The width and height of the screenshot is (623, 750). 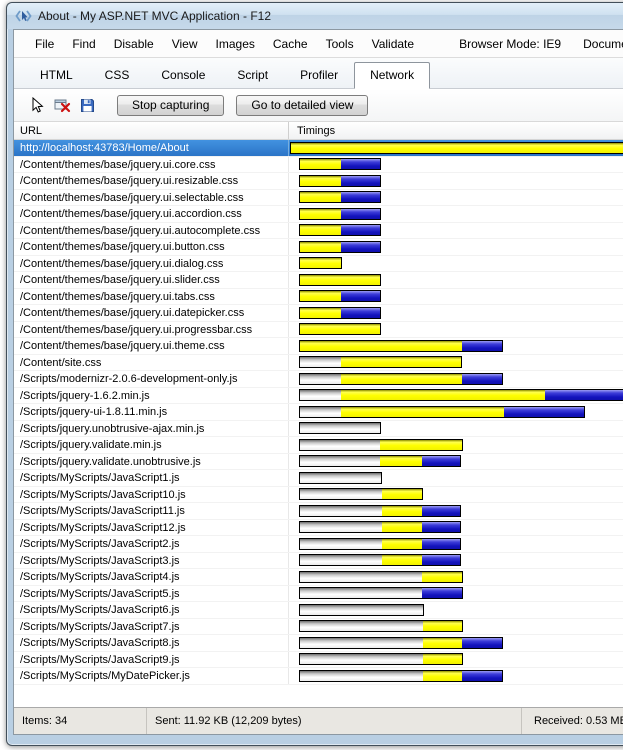 I want to click on menu-cache: Cache, so click(x=290, y=44).